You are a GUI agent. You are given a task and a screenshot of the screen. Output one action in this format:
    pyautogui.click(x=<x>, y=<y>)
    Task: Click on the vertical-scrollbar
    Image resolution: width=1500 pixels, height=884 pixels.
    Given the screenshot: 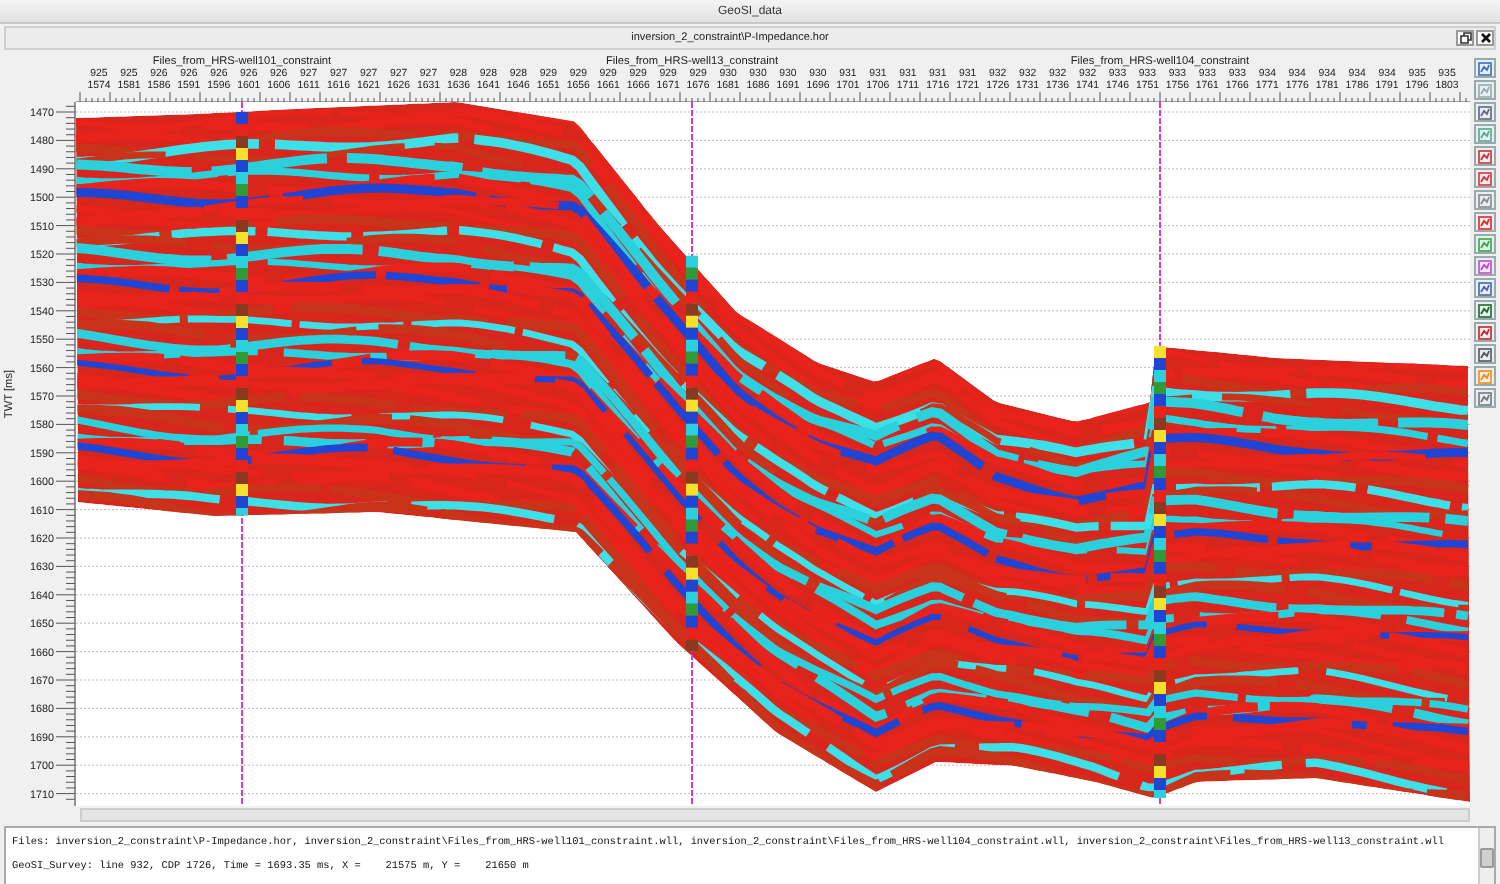 What is the action you would take?
    pyautogui.click(x=1486, y=856)
    